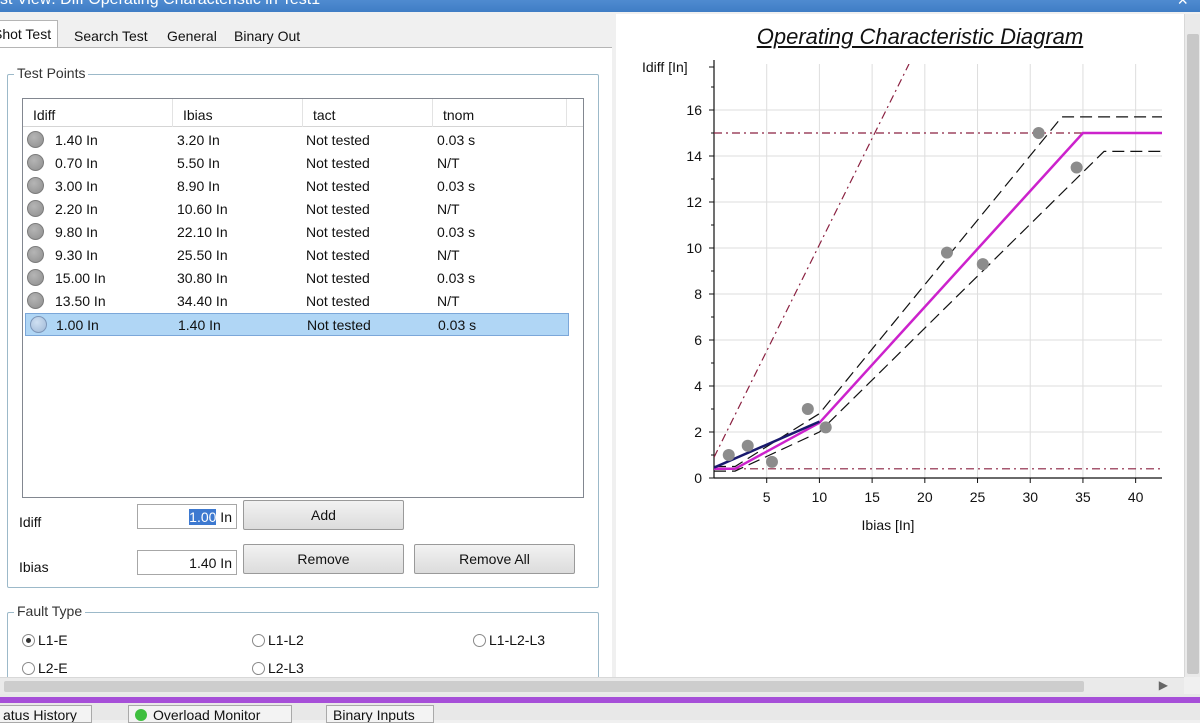 This screenshot has width=1200, height=723. I want to click on radio-l1-l2-l3: L1-L2-L3, so click(509, 640).